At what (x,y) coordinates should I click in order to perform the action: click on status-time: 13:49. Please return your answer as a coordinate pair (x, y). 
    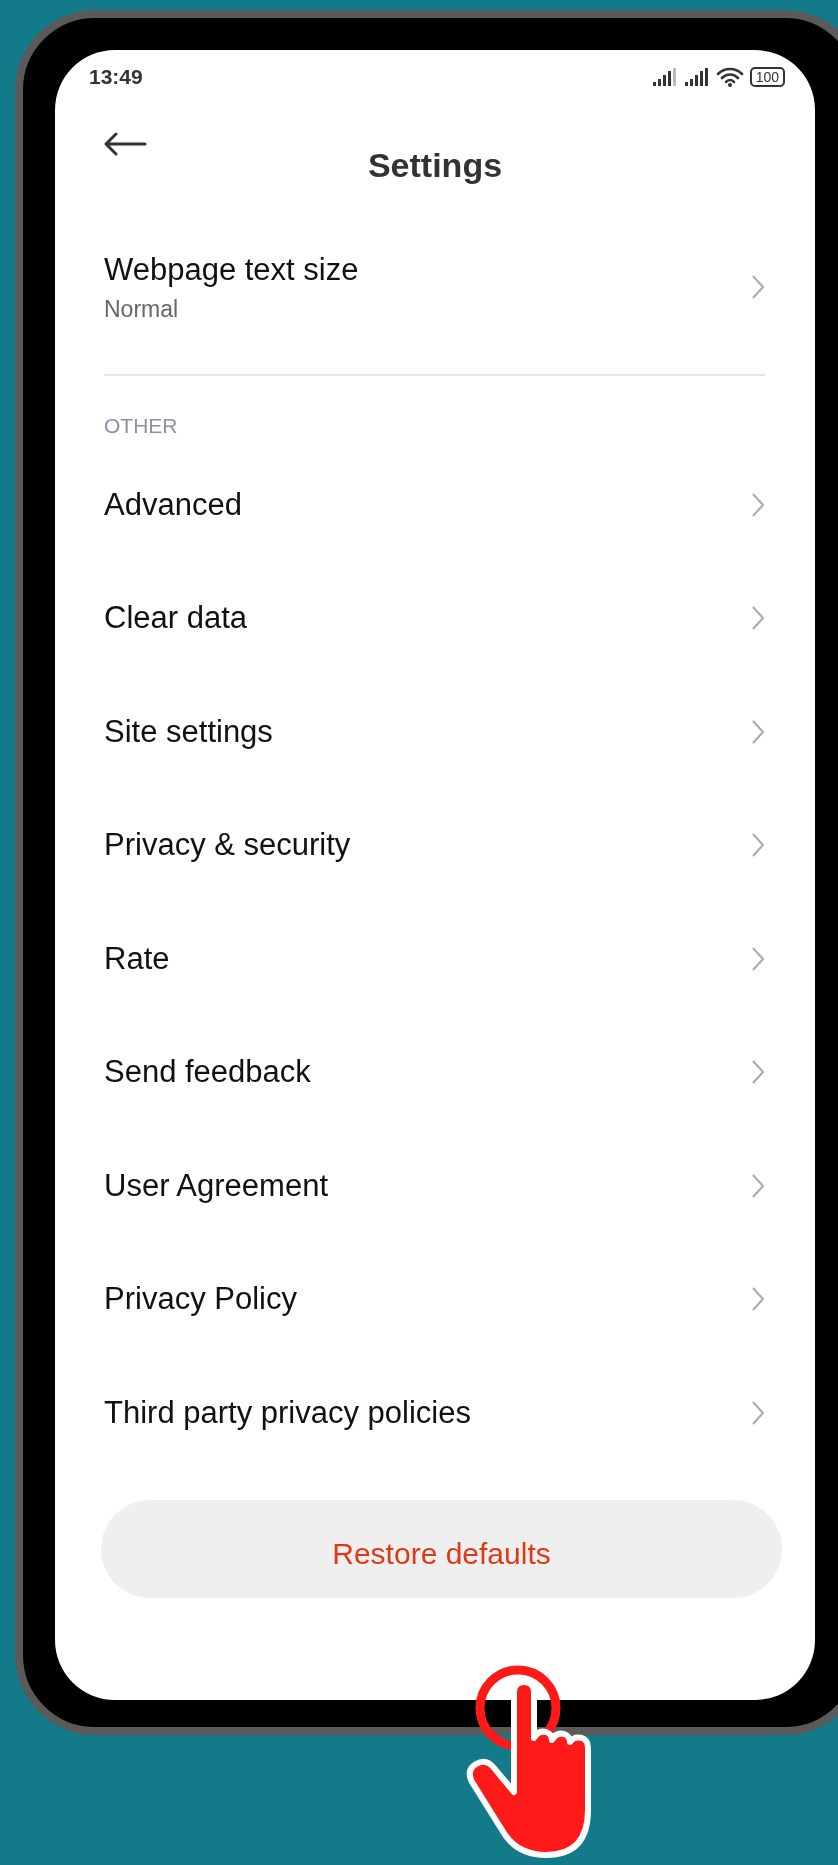
    Looking at the image, I should click on (116, 77).